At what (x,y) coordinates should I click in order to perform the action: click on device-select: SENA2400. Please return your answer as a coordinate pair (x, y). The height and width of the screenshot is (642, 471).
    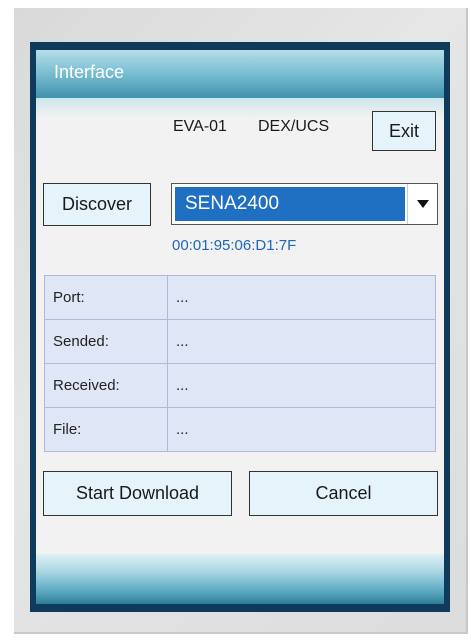
    Looking at the image, I should click on (304, 204).